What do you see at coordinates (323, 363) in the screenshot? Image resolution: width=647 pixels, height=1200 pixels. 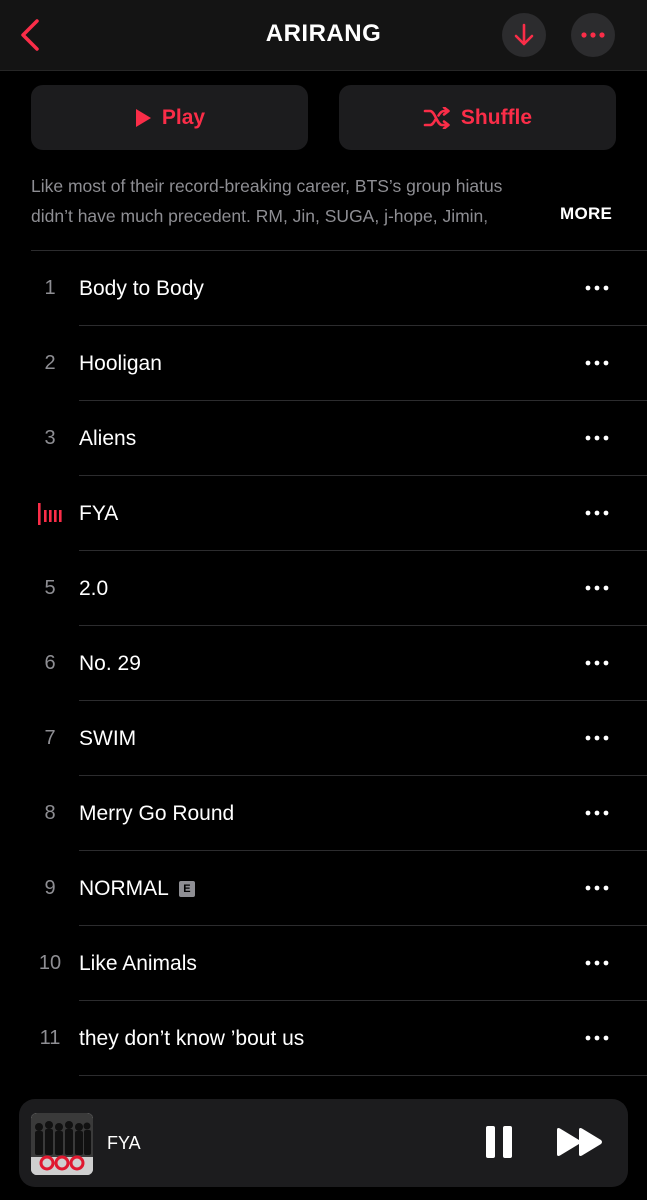 I see `track-row: 2 Hooligan` at bounding box center [323, 363].